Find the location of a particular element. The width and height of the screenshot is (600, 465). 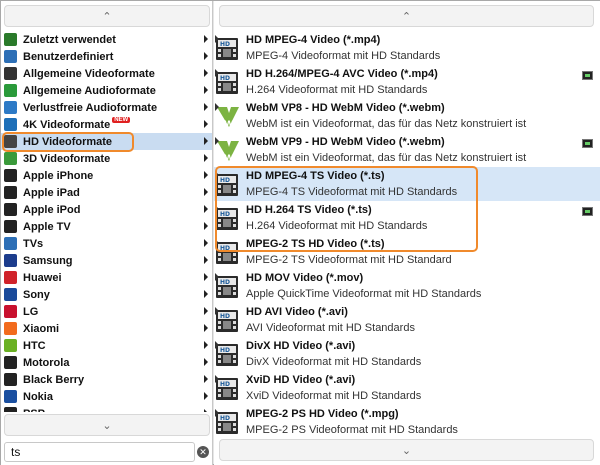

category-label: Apple iPod is located at coordinates (52, 209).